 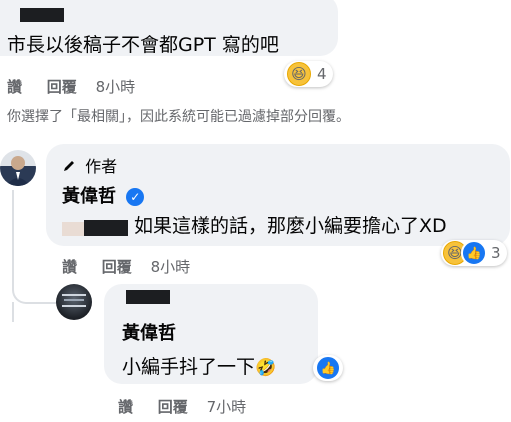 I want to click on author-name: 黃偉哲 ✓, so click(x=103, y=195).